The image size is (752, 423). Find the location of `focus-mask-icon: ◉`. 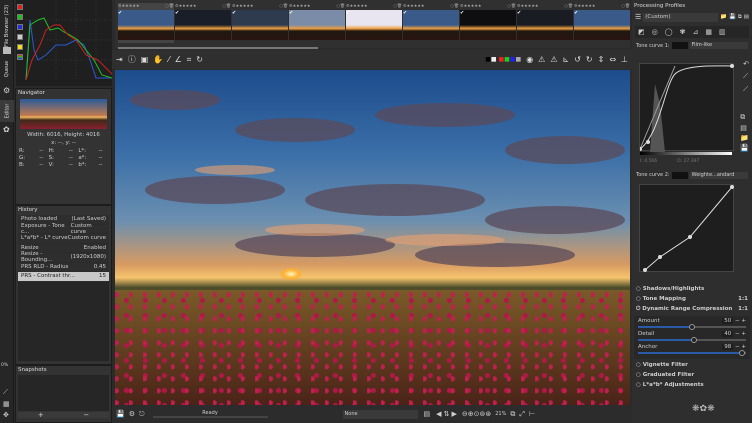

focus-mask-icon: ◉ is located at coordinates (529, 59).